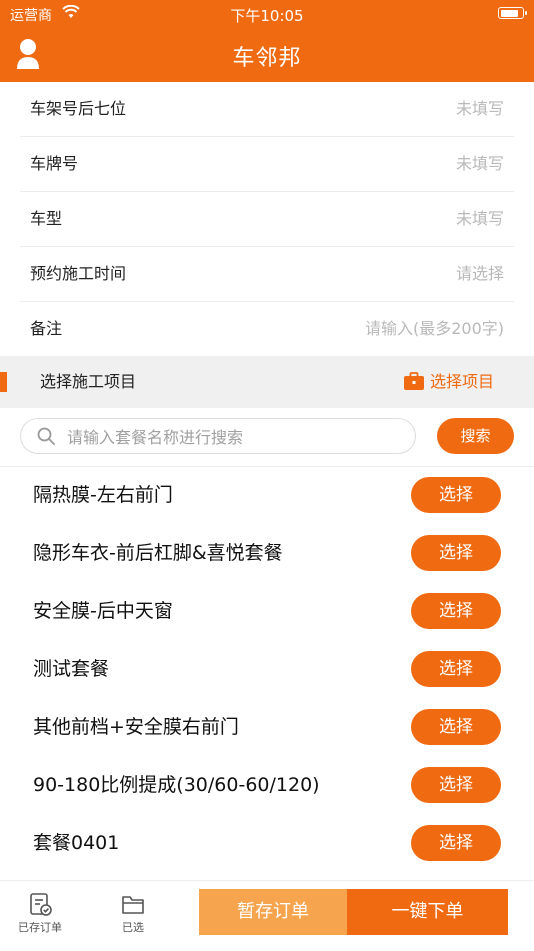 The width and height of the screenshot is (534, 951). I want to click on list-item: 测试套餐 选择, so click(267, 669).